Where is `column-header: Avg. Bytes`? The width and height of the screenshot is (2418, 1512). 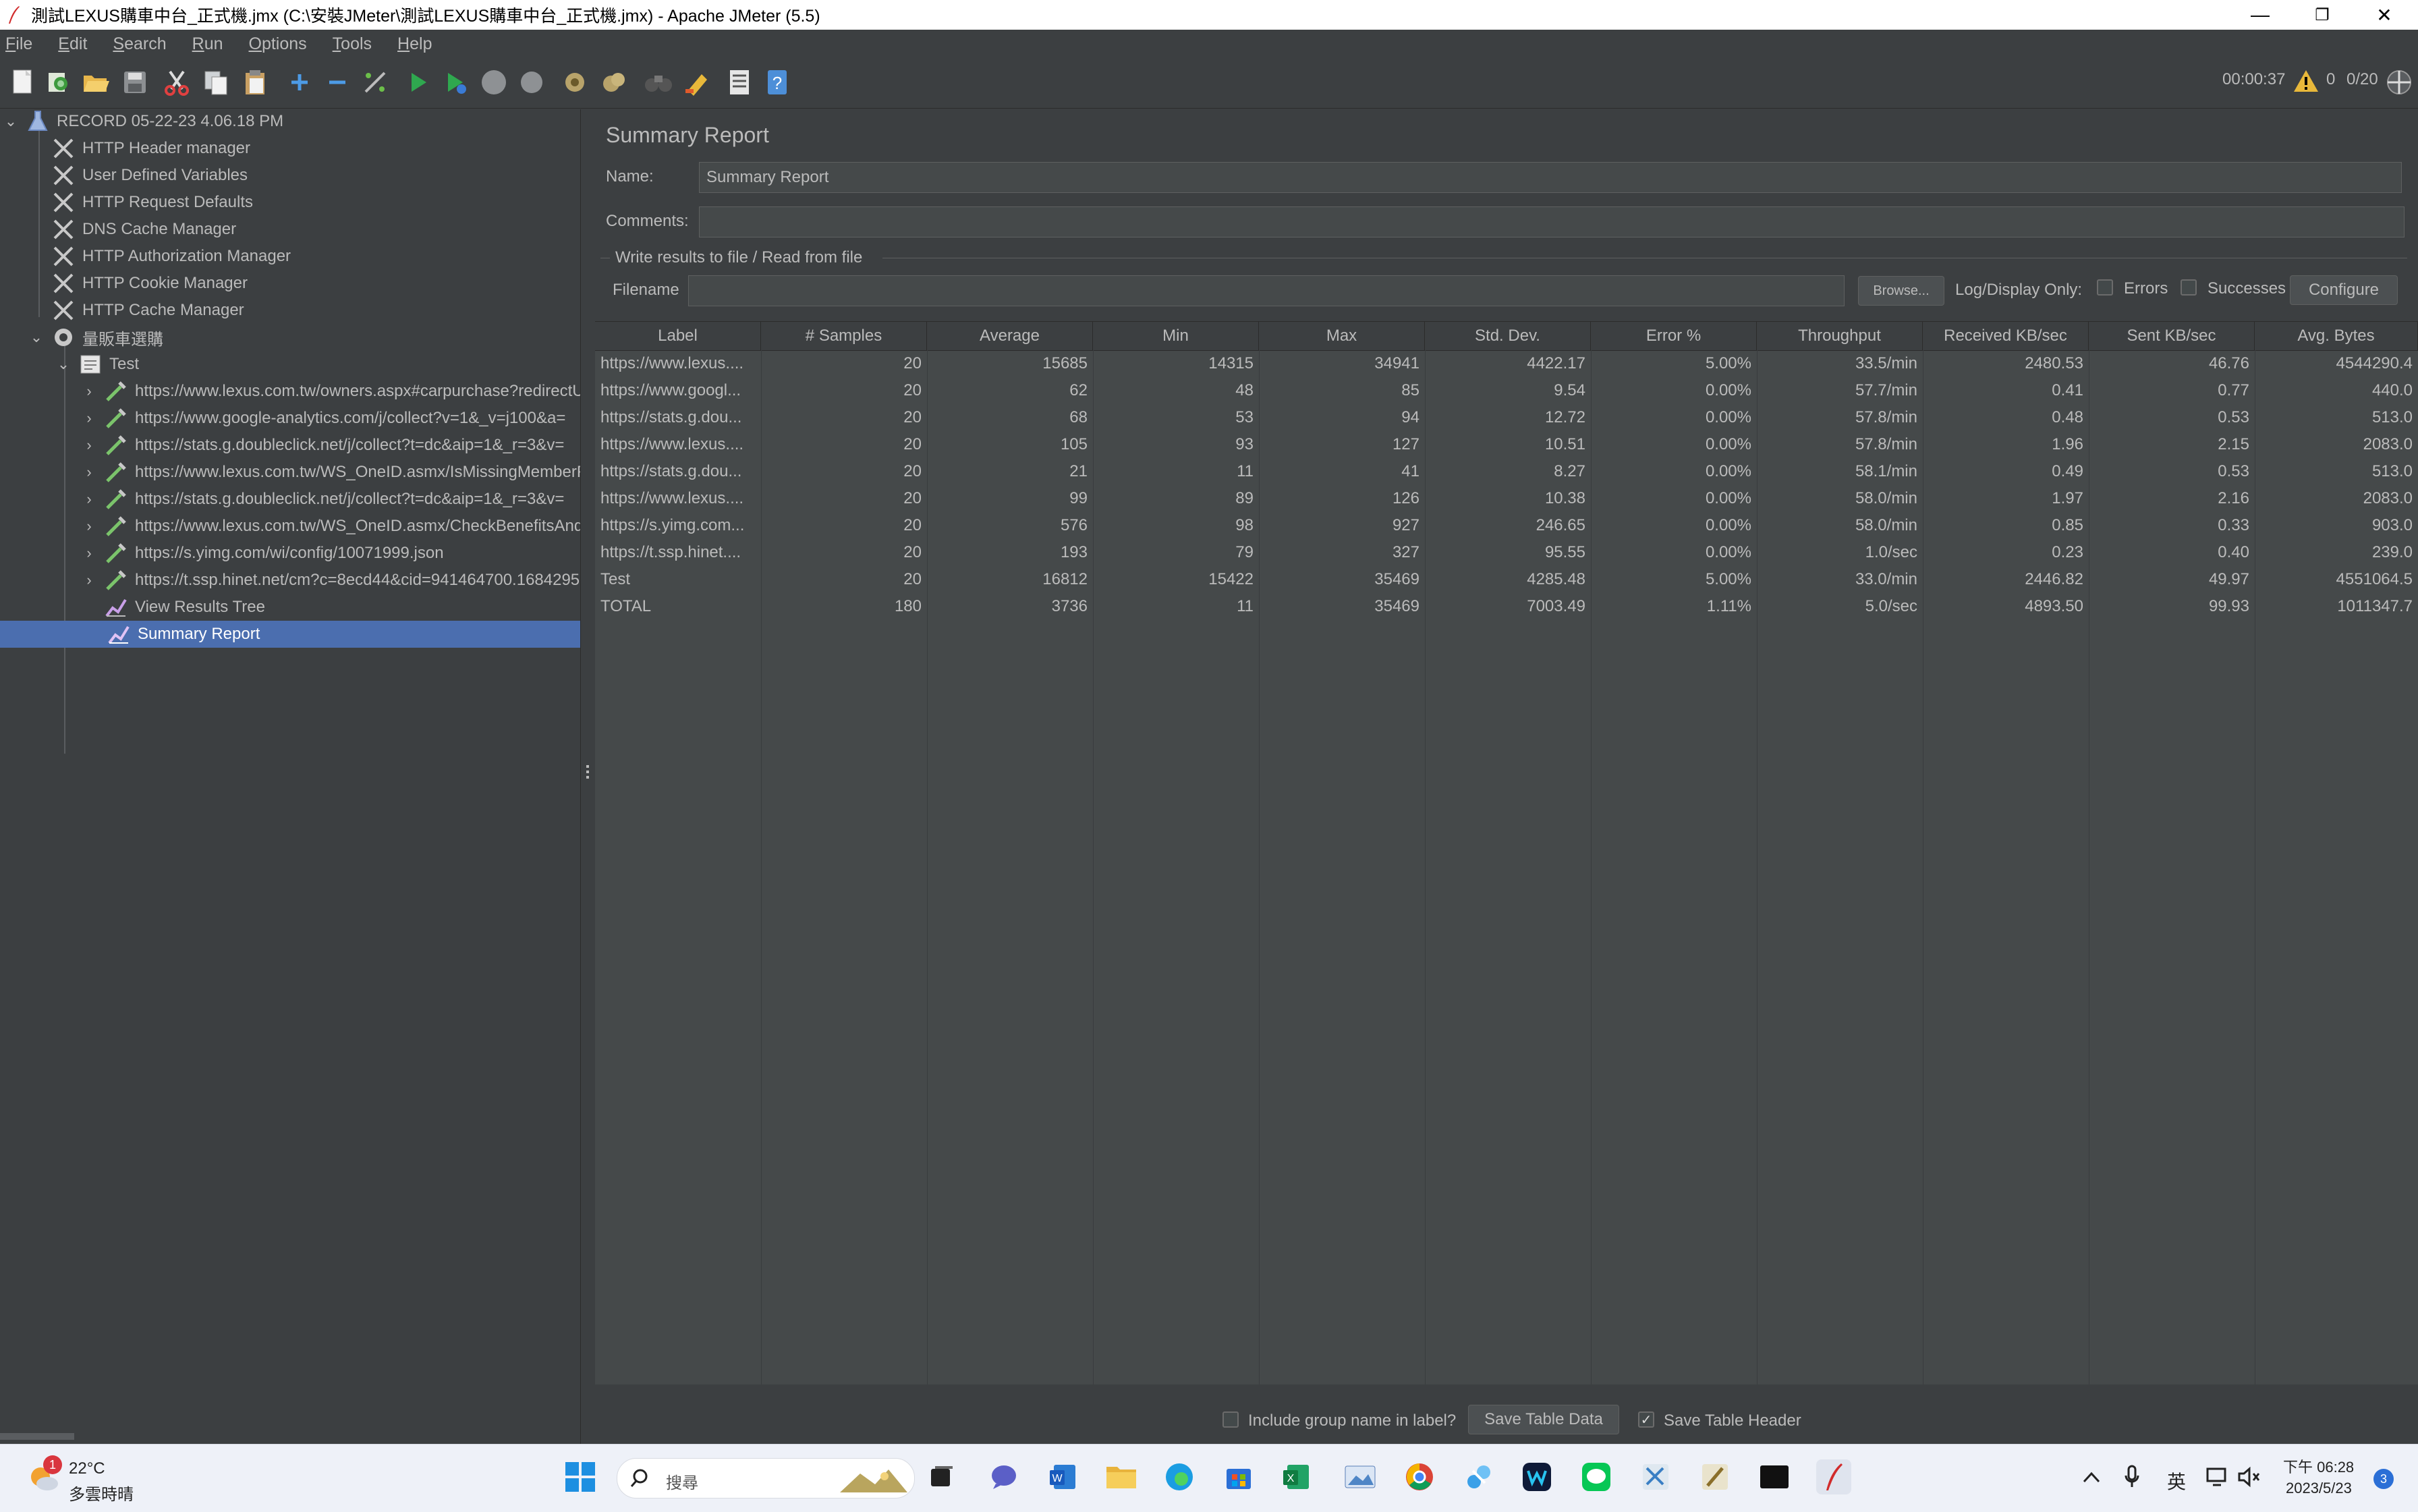 column-header: Avg. Bytes is located at coordinates (2336, 336).